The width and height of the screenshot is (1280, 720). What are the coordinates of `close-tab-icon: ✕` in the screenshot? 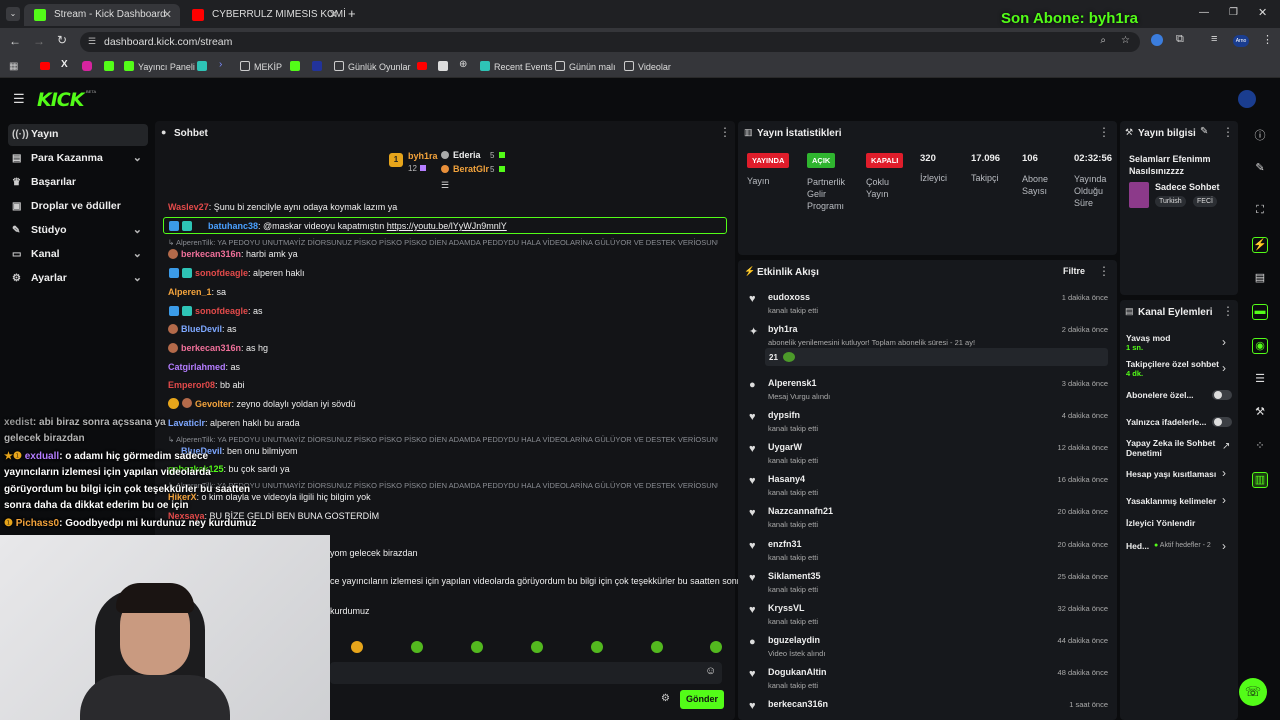 It's located at (167, 14).